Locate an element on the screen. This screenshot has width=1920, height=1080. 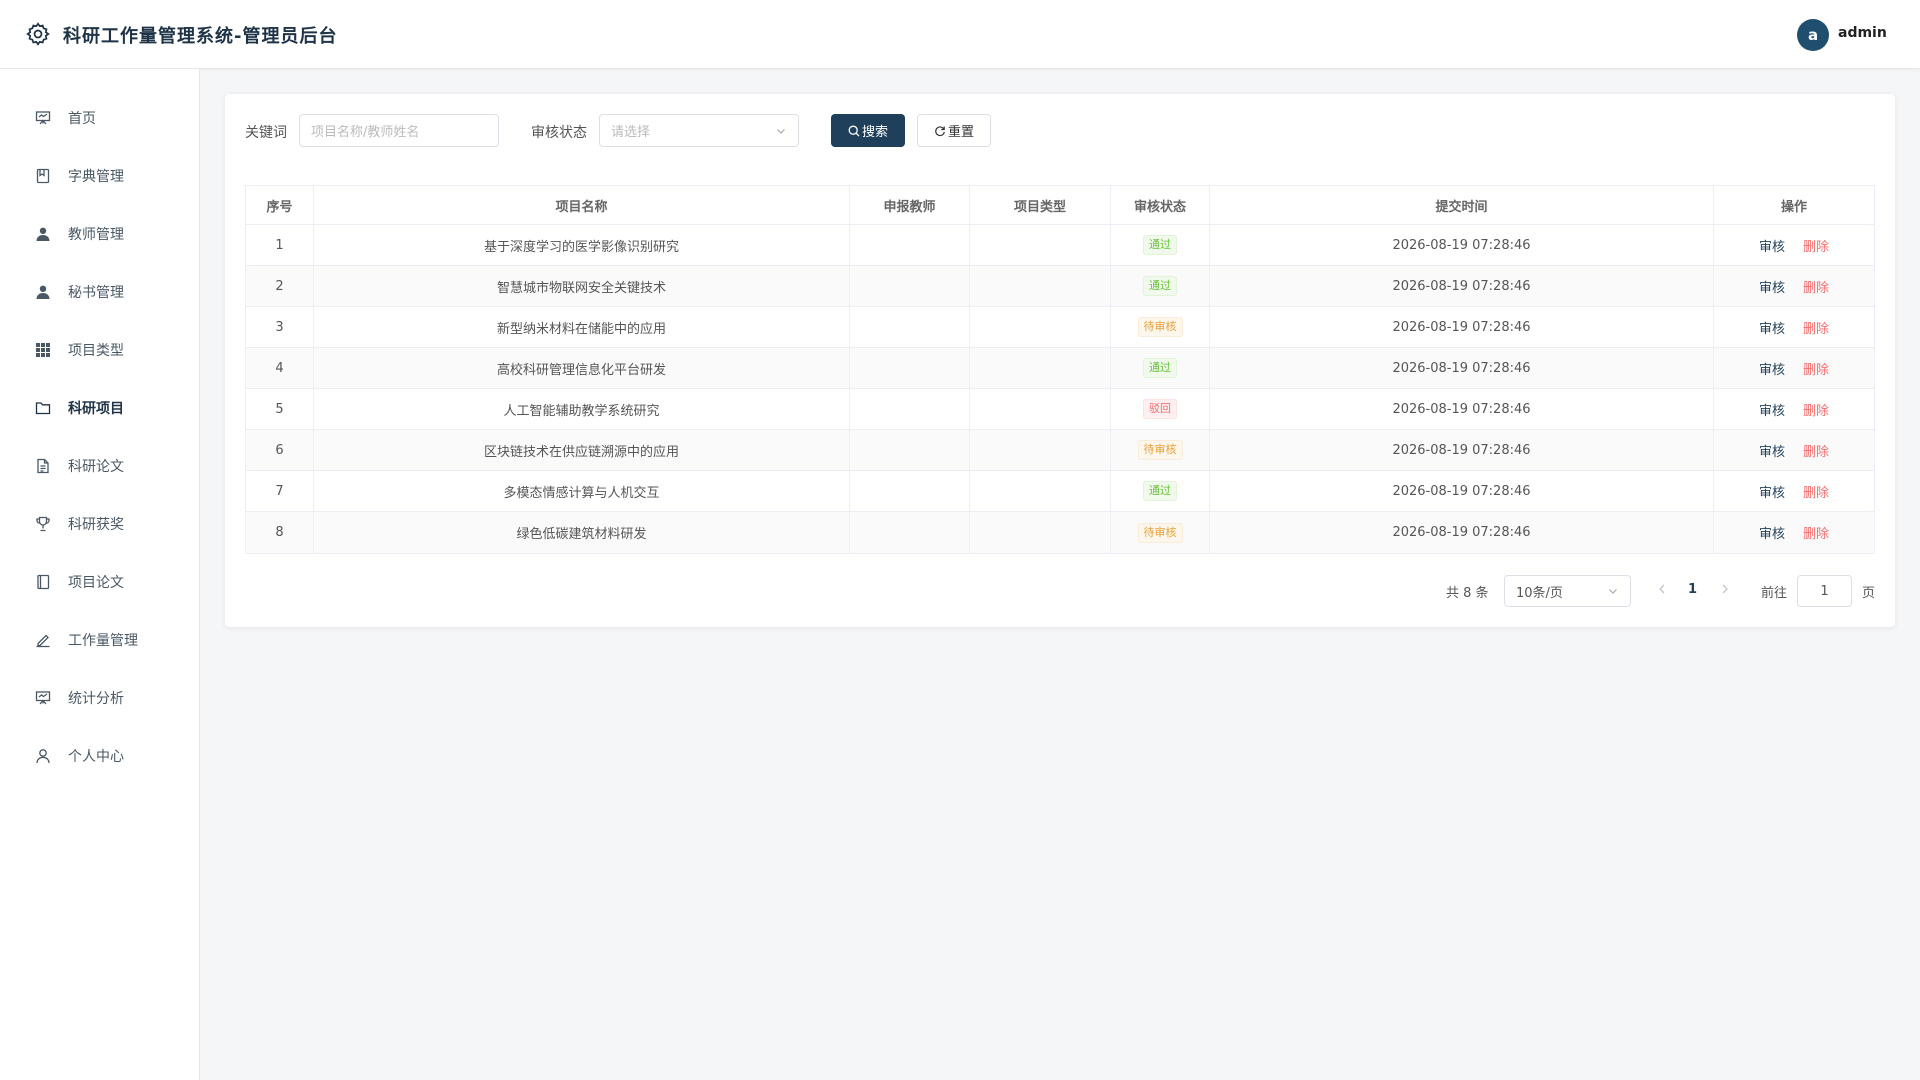
sidebar-item-project-papers: 项目论文 is located at coordinates (99, 582).